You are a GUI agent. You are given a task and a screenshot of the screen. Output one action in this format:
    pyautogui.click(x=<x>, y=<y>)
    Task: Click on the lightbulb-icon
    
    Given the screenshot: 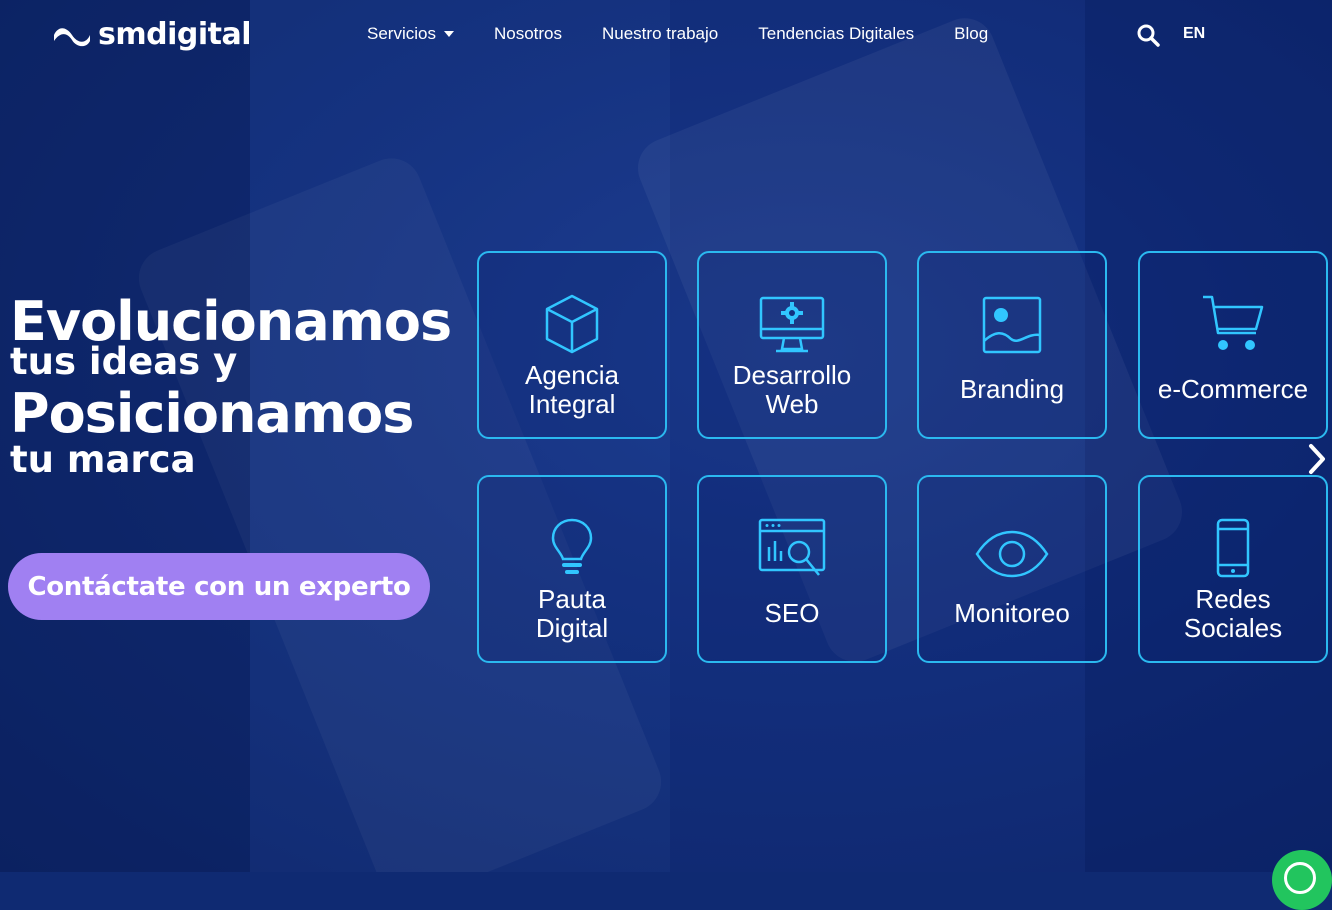 What is the action you would take?
    pyautogui.click(x=572, y=546)
    